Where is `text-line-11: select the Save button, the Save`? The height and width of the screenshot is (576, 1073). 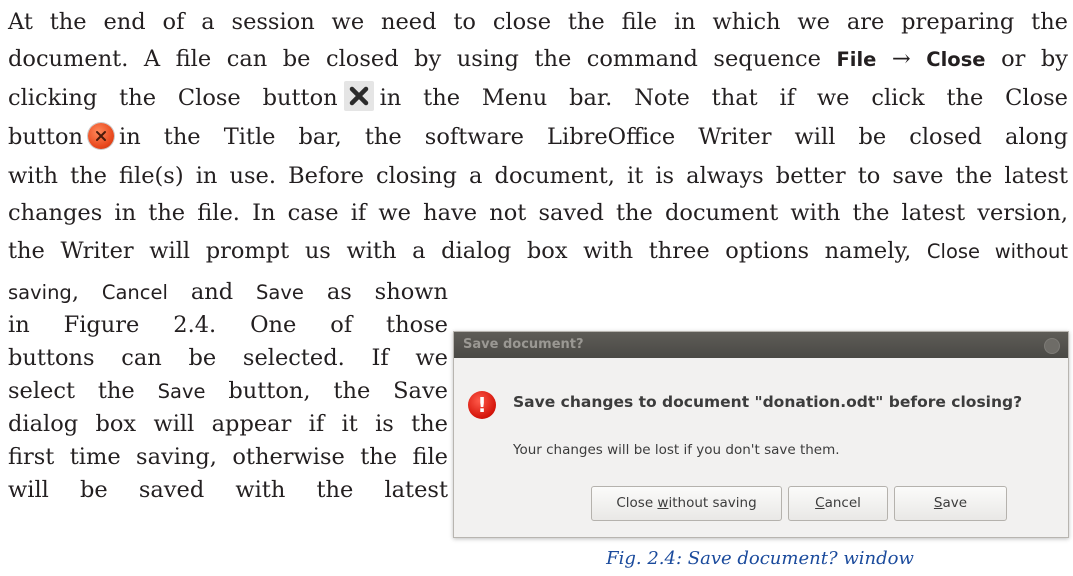
text-line-11: select the Save button, the Save is located at coordinates (228, 391).